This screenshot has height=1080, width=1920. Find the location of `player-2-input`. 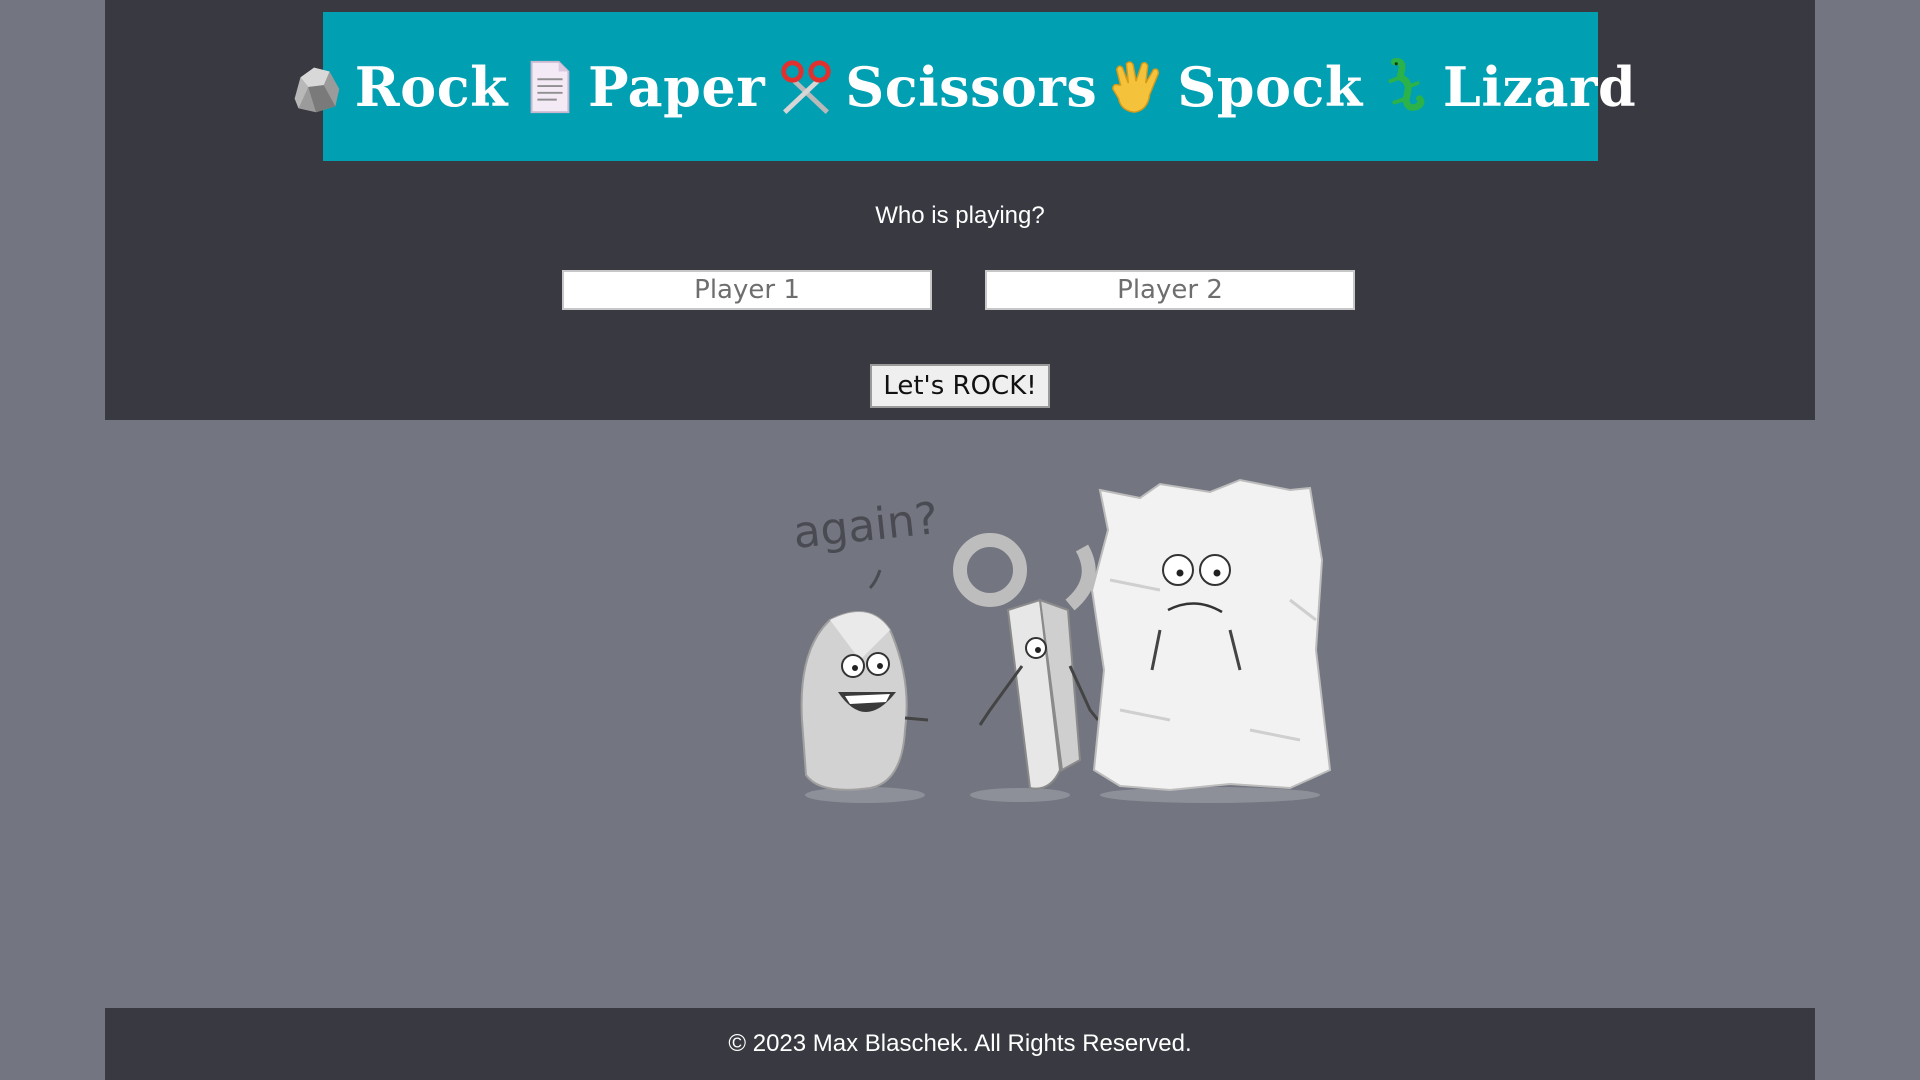

player-2-input is located at coordinates (1170, 290).